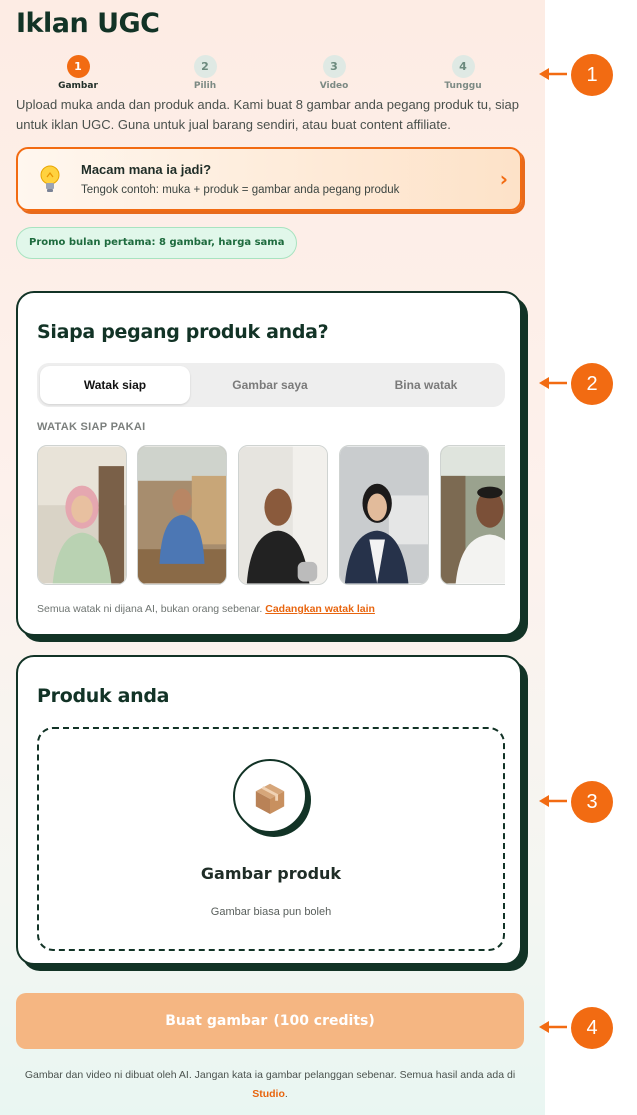  I want to click on credits-label: (100 credits), so click(324, 1021).